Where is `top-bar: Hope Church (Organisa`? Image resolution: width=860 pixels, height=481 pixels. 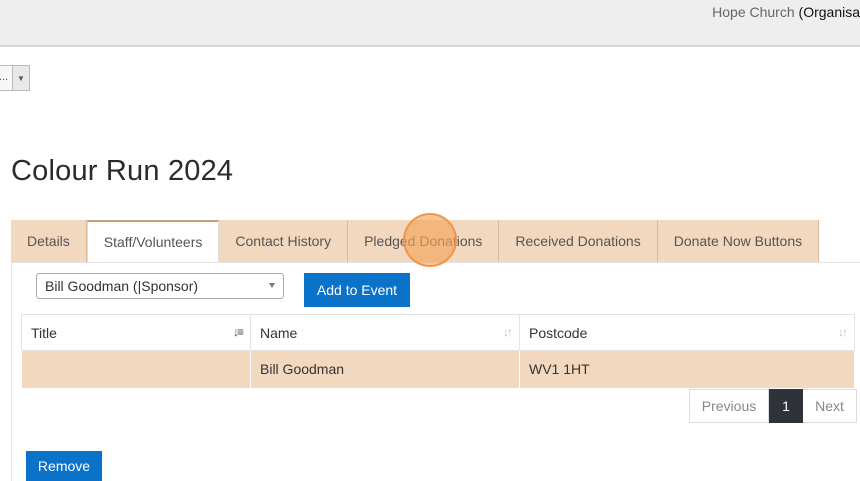
top-bar: Hope Church (Organisa is located at coordinates (430, 23).